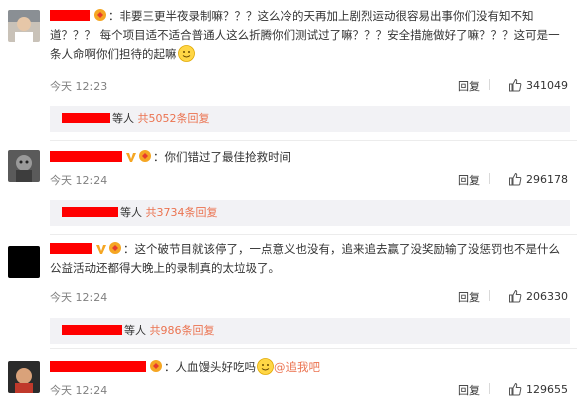 Image resolution: width=577 pixels, height=414 pixels. Describe the element at coordinates (547, 179) in the screenshot. I see `like-count: 296178` at that location.